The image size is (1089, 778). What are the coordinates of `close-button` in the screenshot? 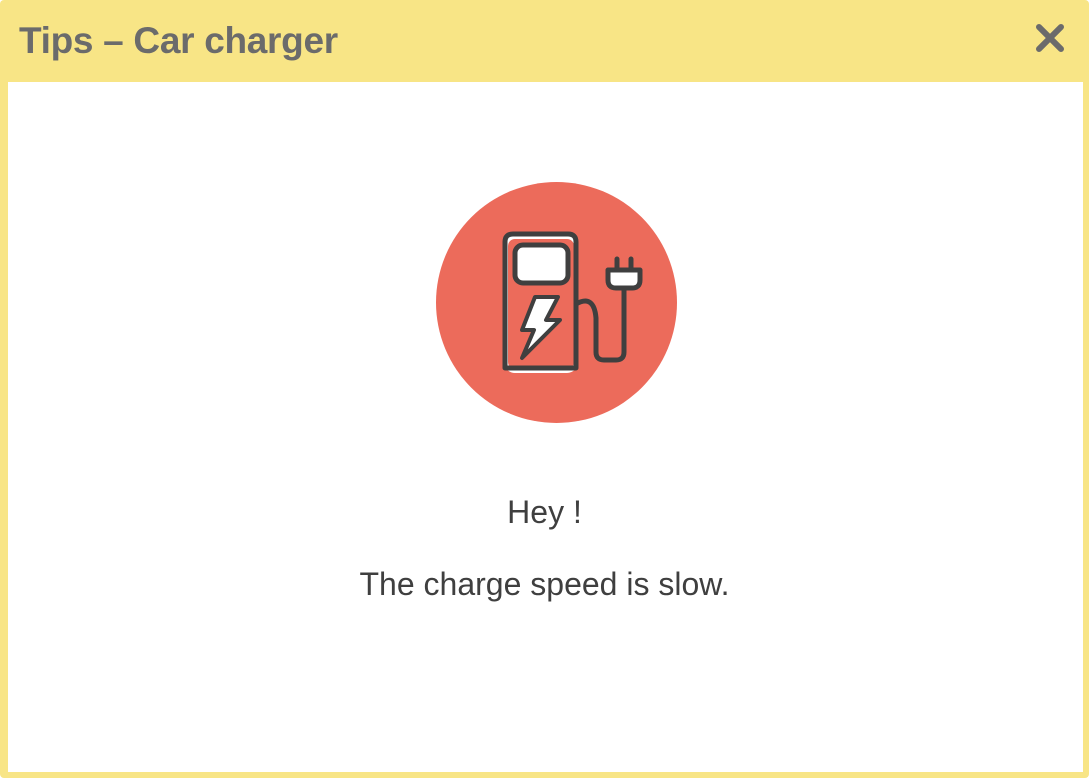 It's located at (1050, 38).